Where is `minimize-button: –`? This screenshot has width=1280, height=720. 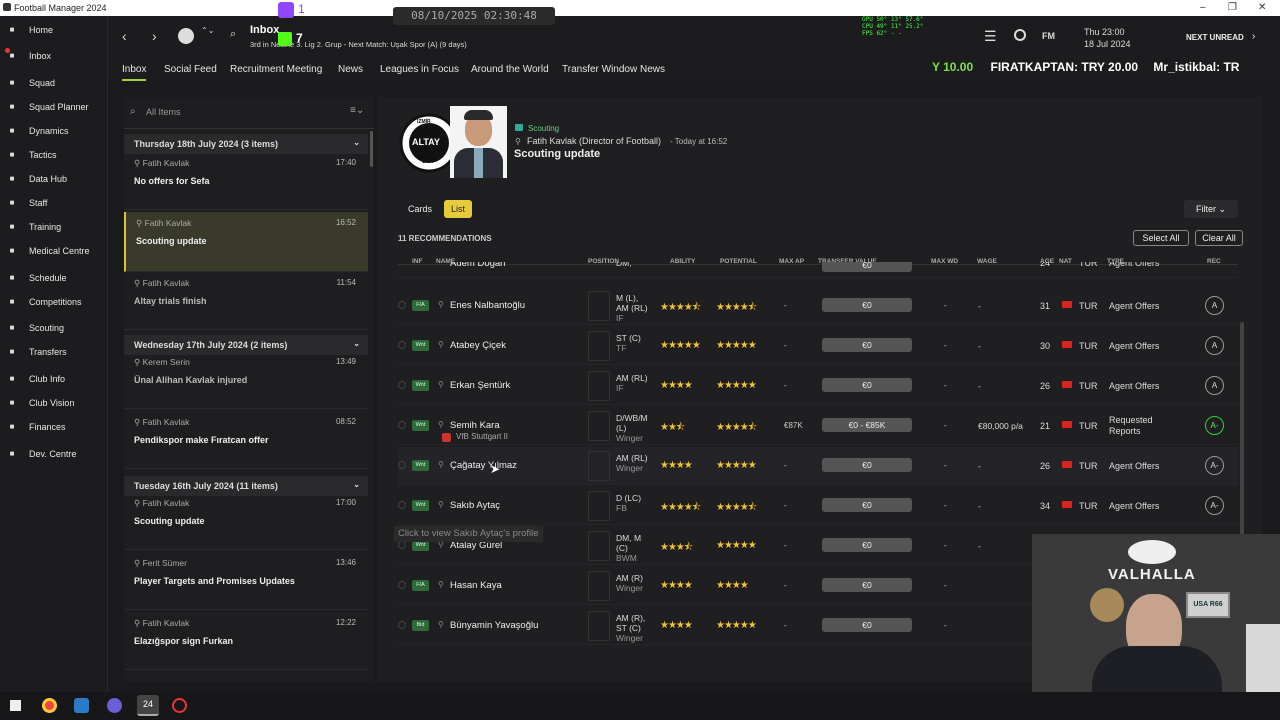 minimize-button: – is located at coordinates (1203, 7).